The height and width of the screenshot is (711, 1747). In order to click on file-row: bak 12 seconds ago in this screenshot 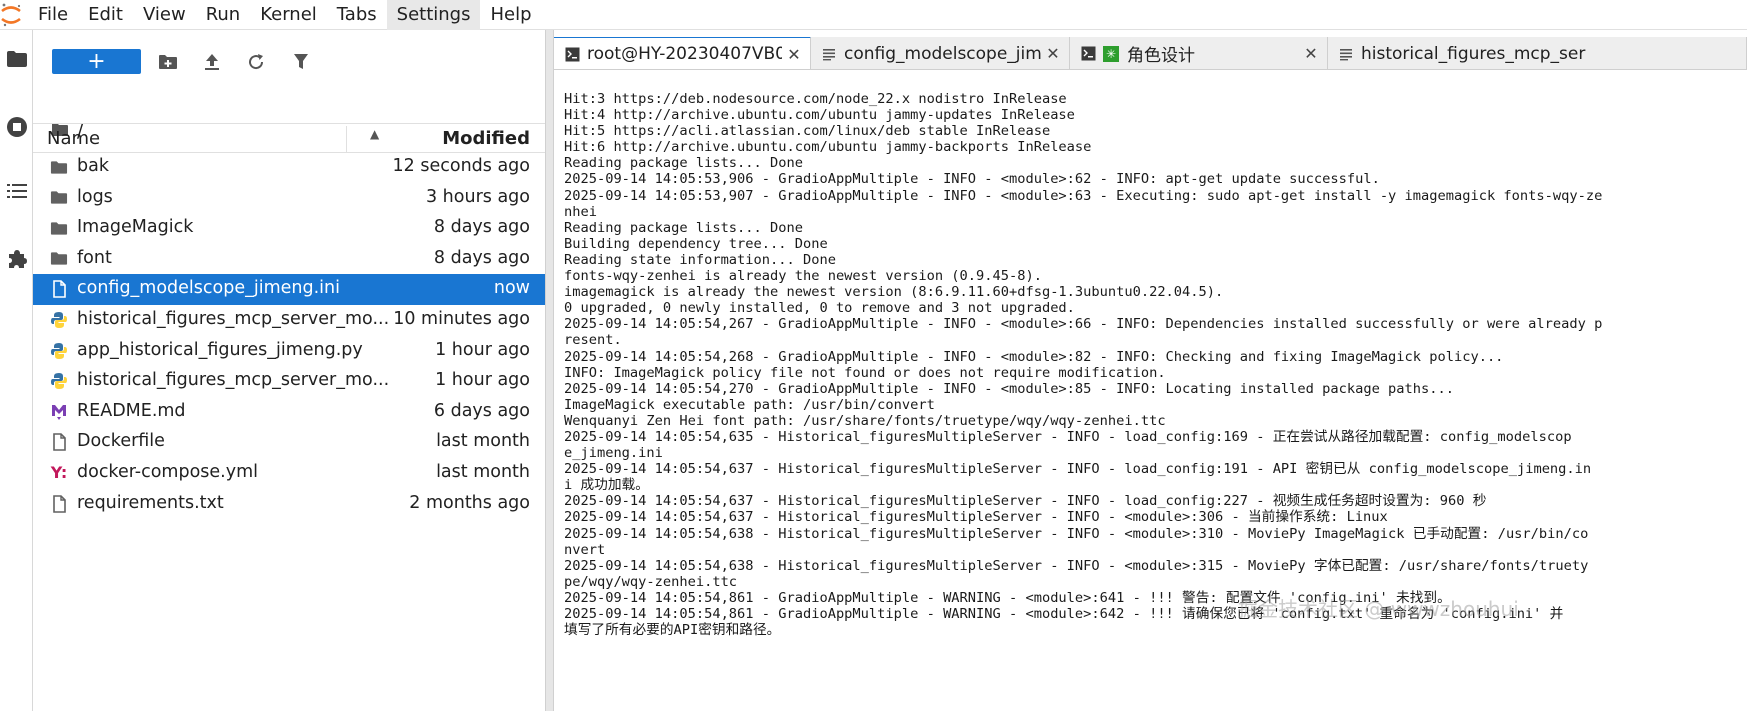, I will do `click(289, 167)`.